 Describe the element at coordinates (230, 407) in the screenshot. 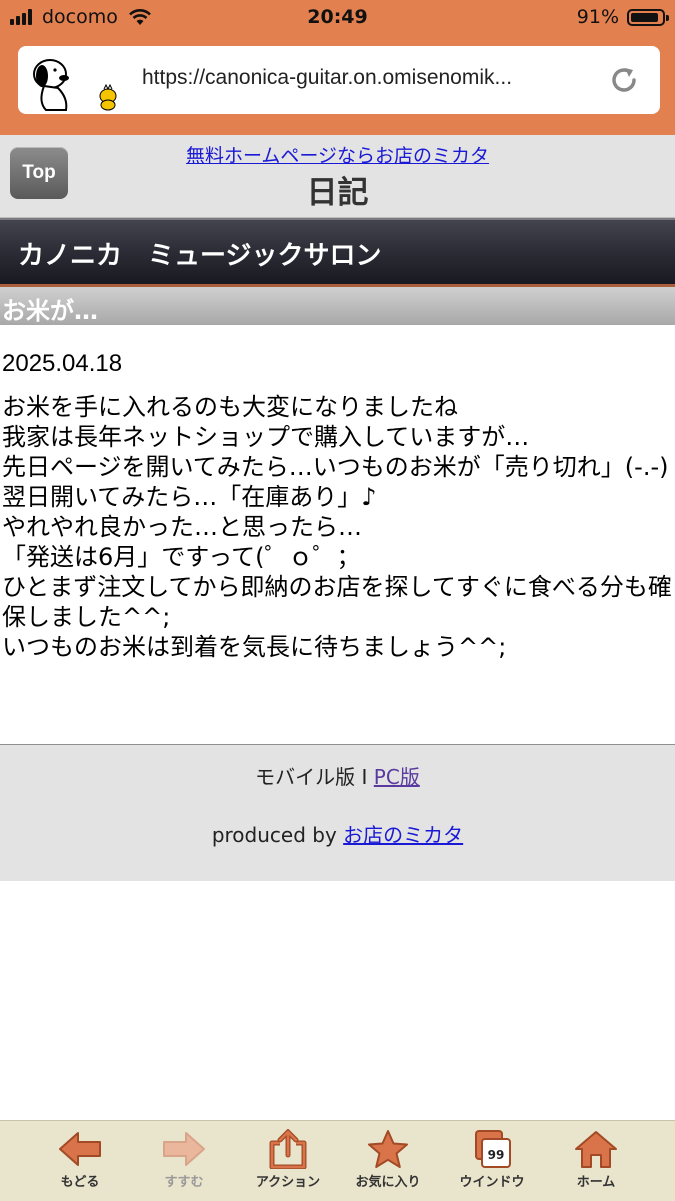

I see `entry-line: お米を手に入れるのも大変になりましたね` at that location.